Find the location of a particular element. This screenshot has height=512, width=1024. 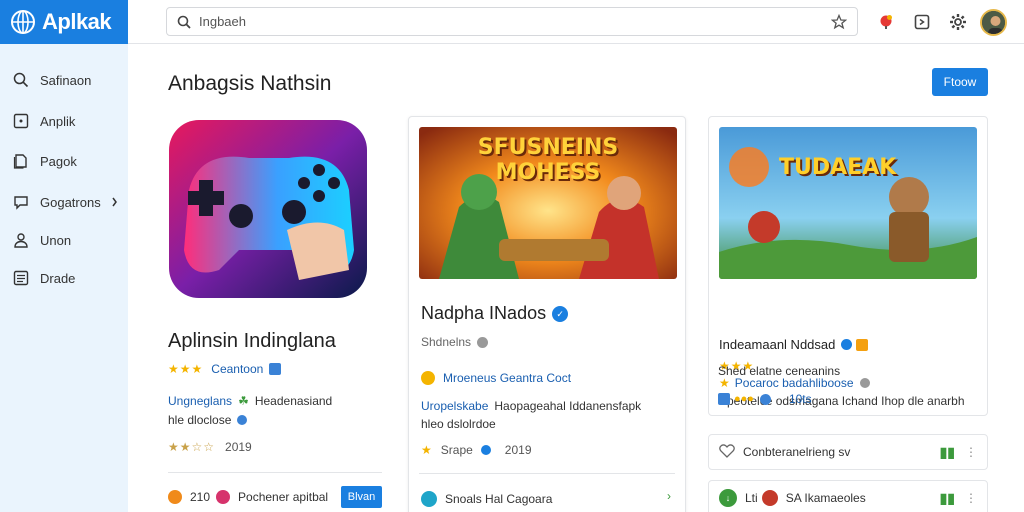

sidebar-item-categories: Gogatrons is located at coordinates (67, 202).